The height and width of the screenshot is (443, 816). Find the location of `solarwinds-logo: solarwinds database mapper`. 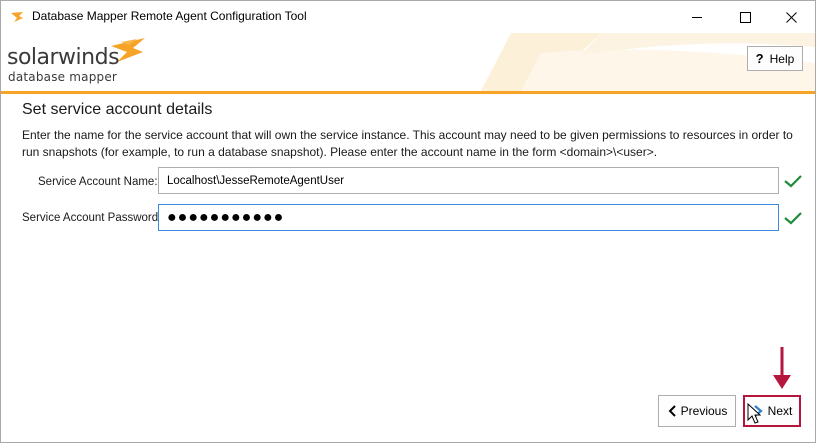

solarwinds-logo: solarwinds database mapper is located at coordinates (82, 62).